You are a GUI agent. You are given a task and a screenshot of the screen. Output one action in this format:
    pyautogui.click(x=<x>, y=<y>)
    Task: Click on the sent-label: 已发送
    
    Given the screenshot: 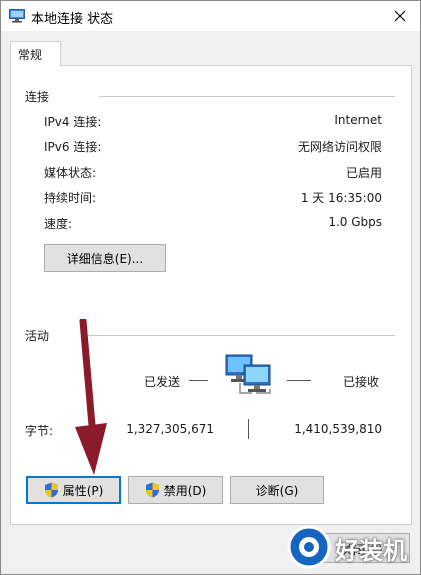 What is the action you would take?
    pyautogui.click(x=162, y=382)
    